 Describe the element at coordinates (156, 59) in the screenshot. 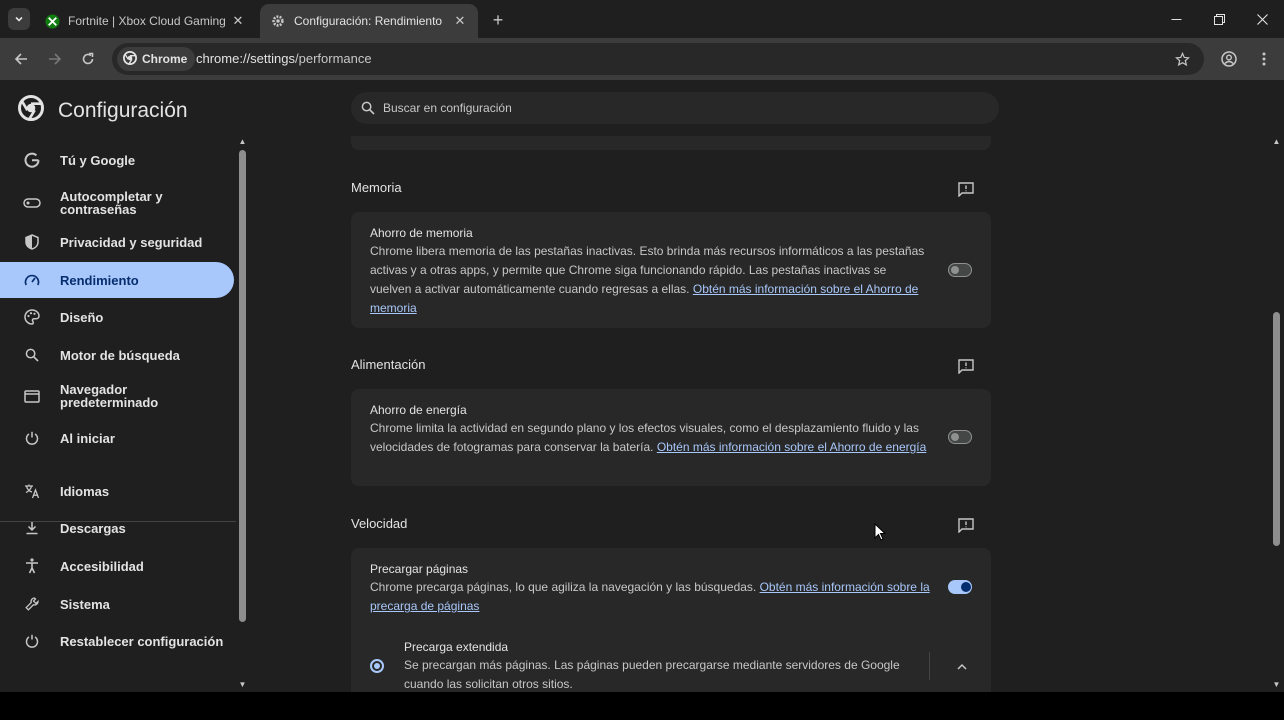

I see `chrome-chip: Chrome` at that location.